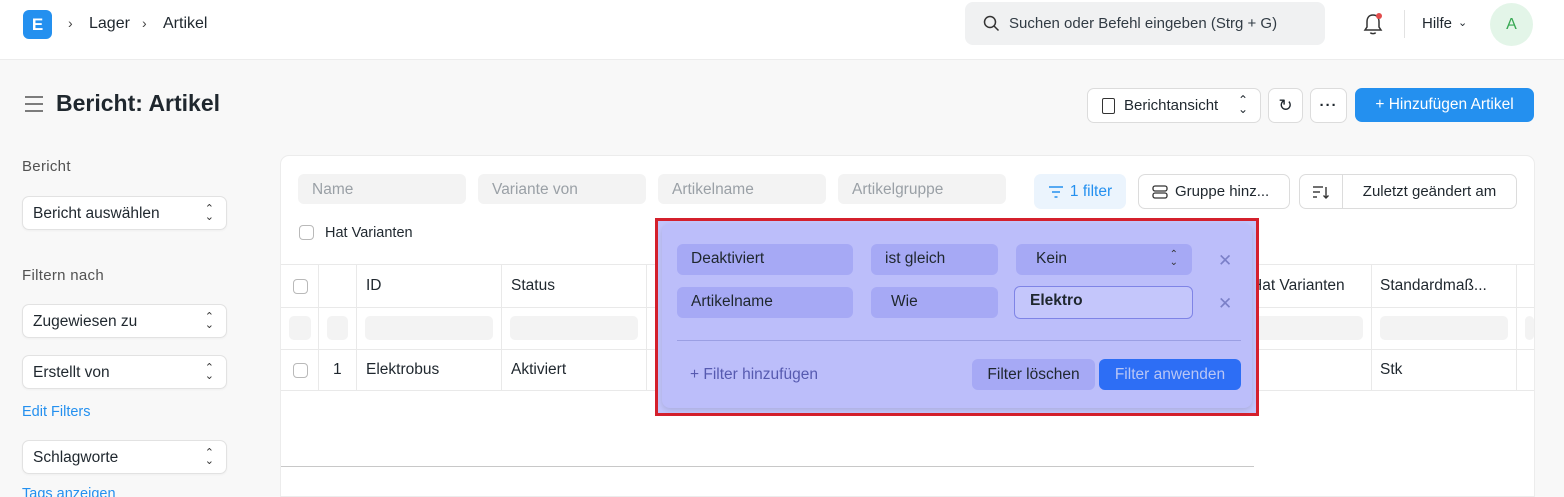  What do you see at coordinates (124, 372) in the screenshot?
I see `created-by-select: Erstellt von ⌃ ⌄` at bounding box center [124, 372].